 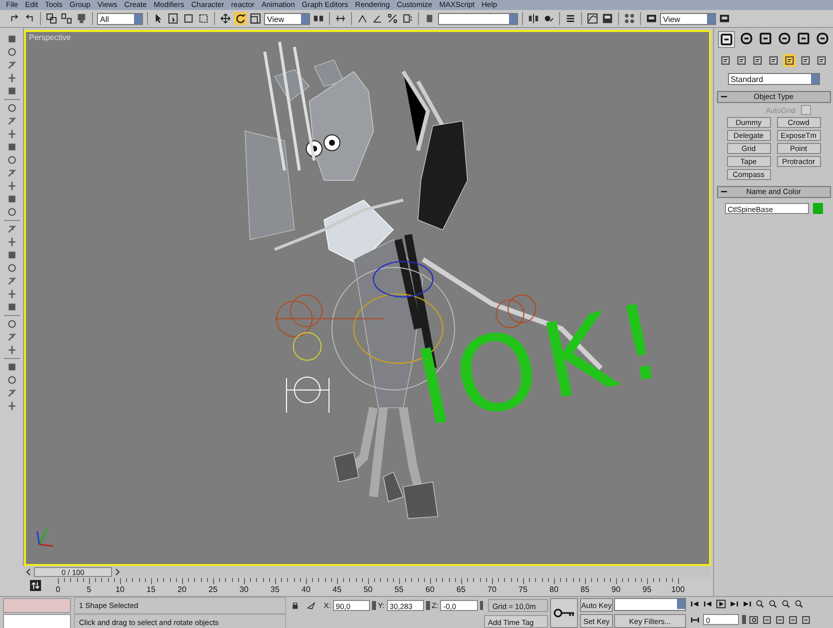 I want to click on track-bar: 0 5 10 15 20 25 30 35 40 45 50 55 60 65 70 75 80 85 90 95 100, so click(x=368, y=587).